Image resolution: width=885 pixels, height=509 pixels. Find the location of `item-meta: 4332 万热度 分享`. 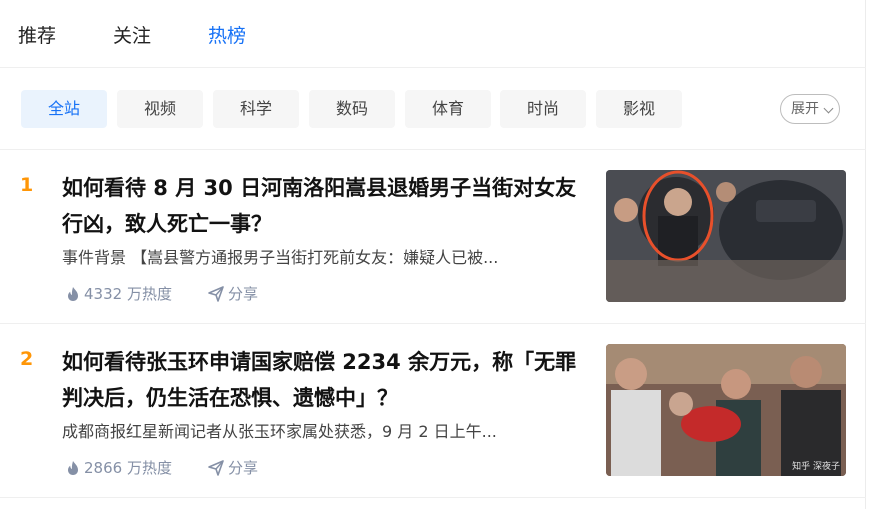

item-meta: 4332 万热度 分享 is located at coordinates (162, 293).